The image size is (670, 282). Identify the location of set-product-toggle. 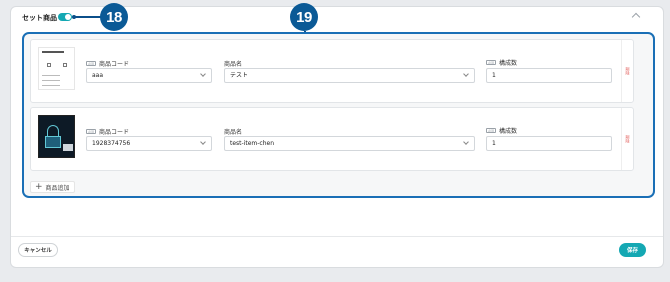
(65, 17).